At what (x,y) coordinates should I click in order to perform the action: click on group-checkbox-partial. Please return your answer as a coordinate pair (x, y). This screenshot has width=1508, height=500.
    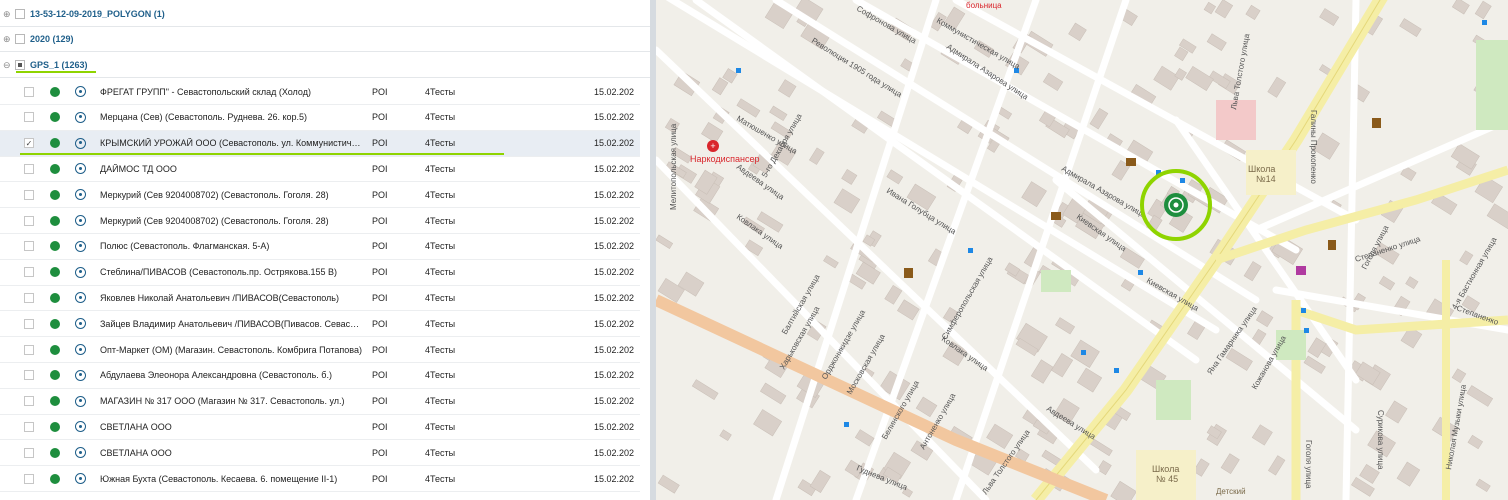
    Looking at the image, I should click on (20, 65).